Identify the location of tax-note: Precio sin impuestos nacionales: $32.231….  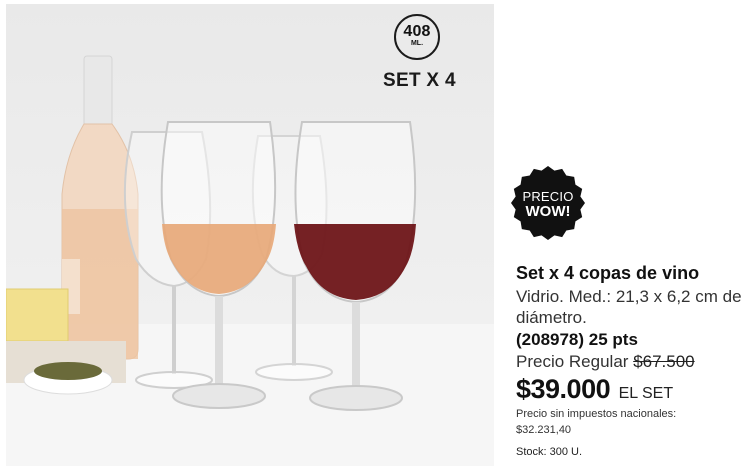
(634, 422).